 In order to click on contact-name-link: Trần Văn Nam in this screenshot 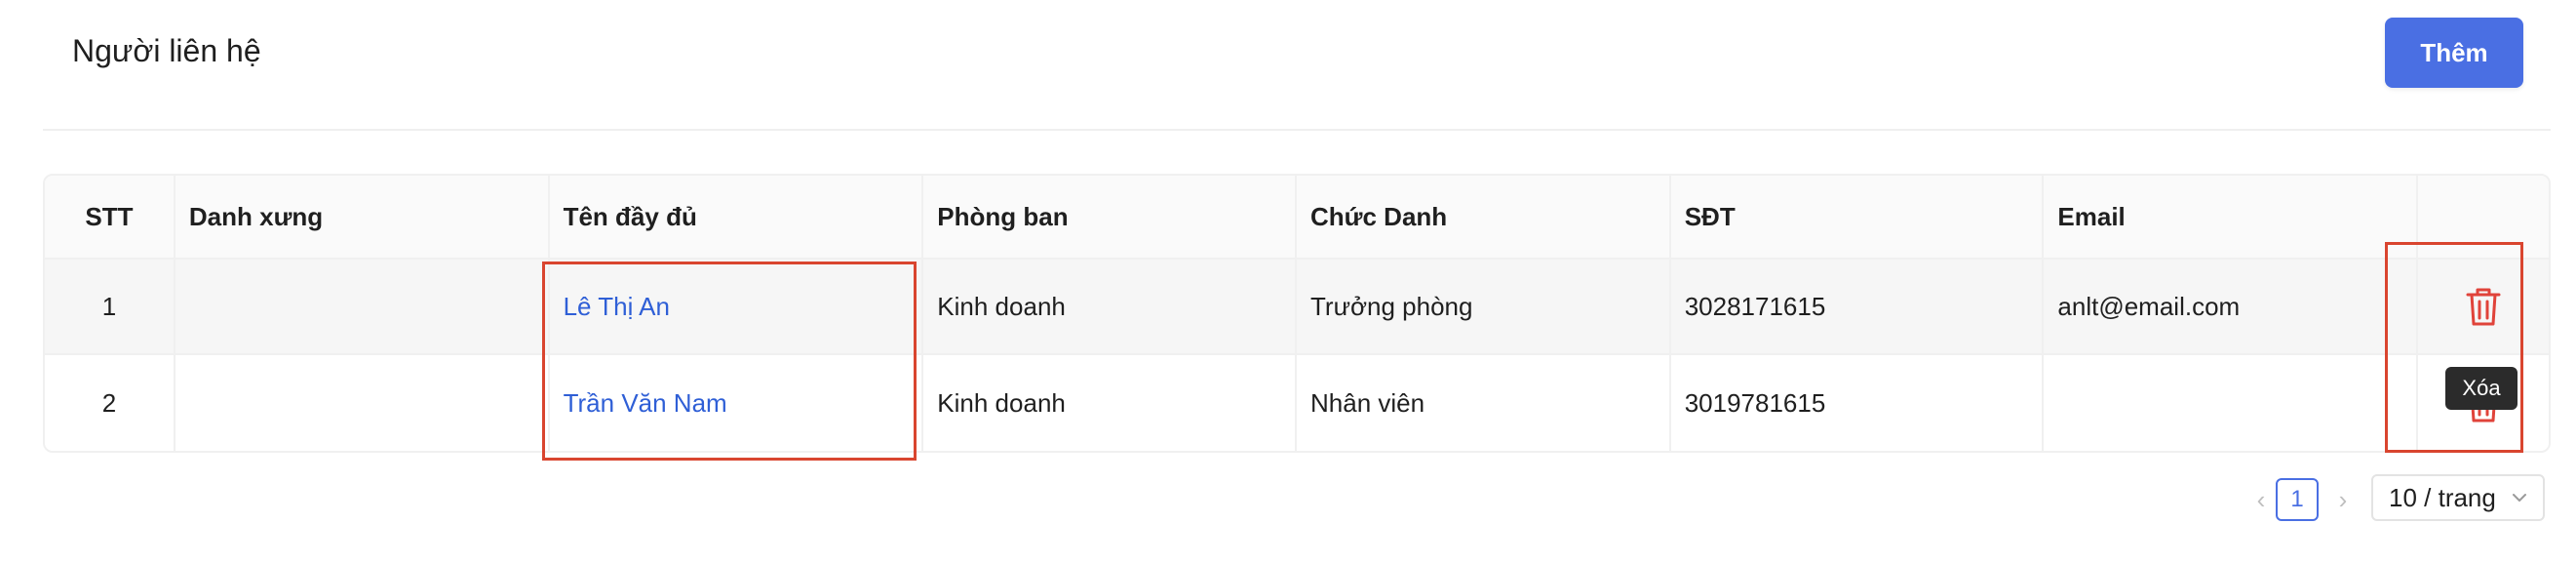, I will do `click(645, 403)`.